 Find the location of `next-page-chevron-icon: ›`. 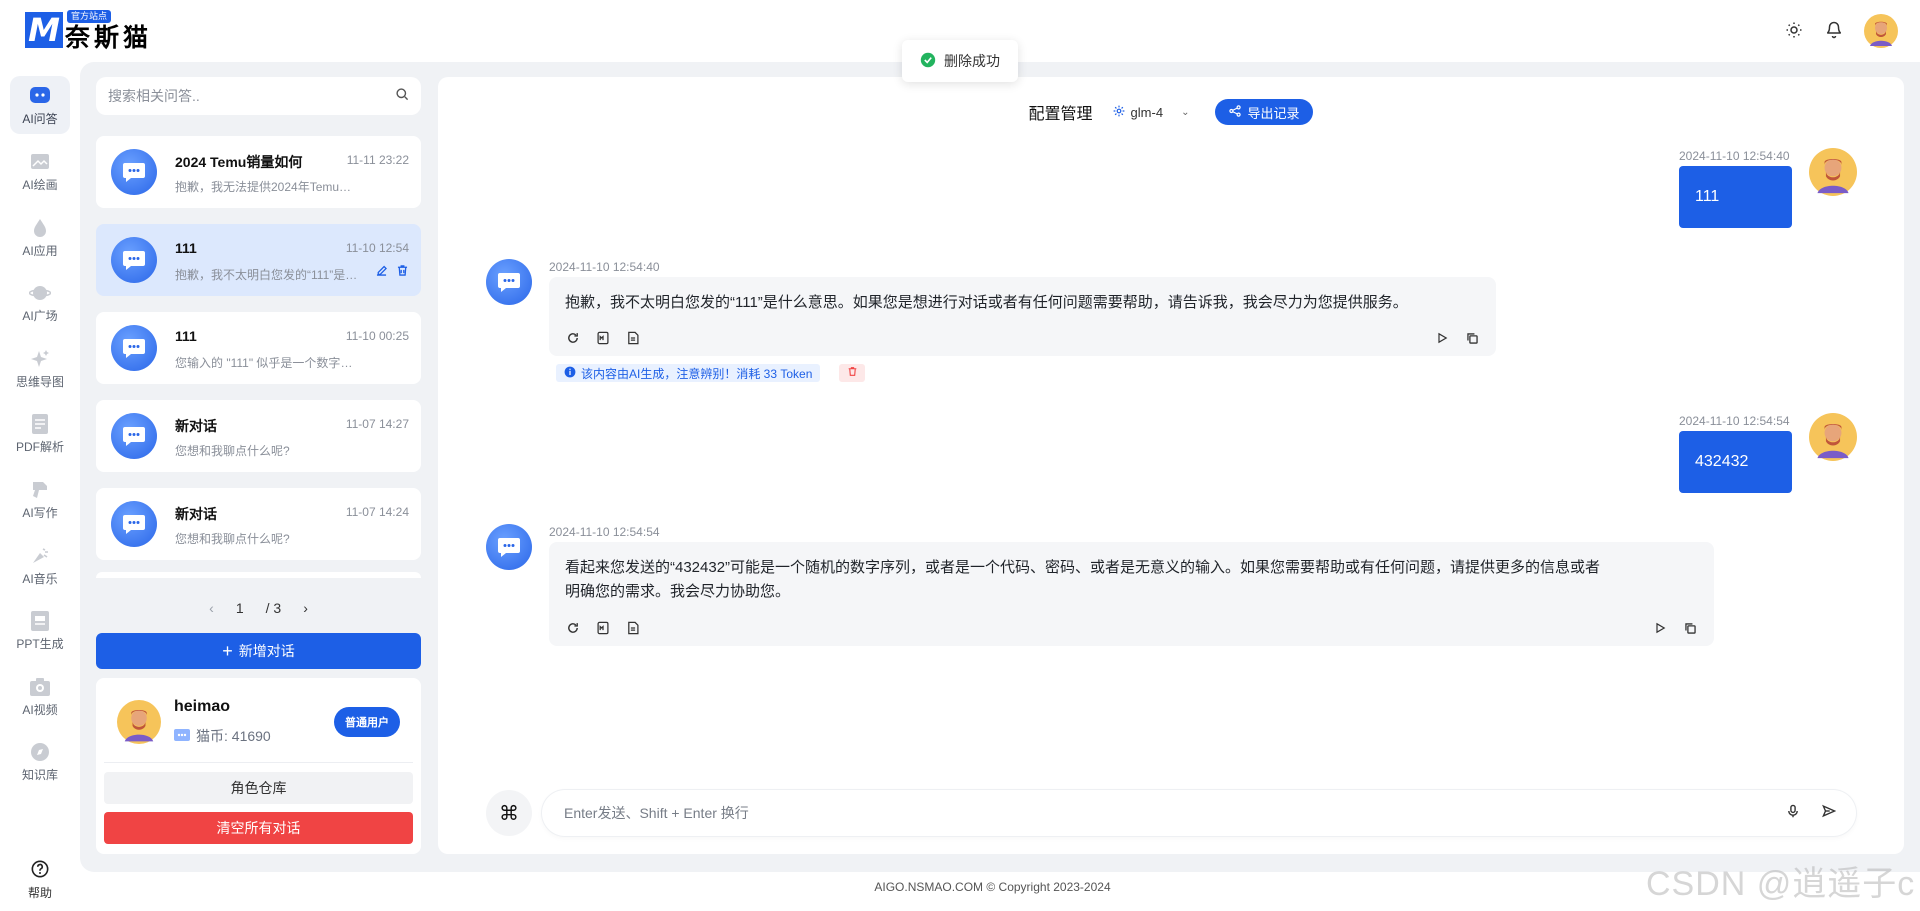

next-page-chevron-icon: › is located at coordinates (305, 608).